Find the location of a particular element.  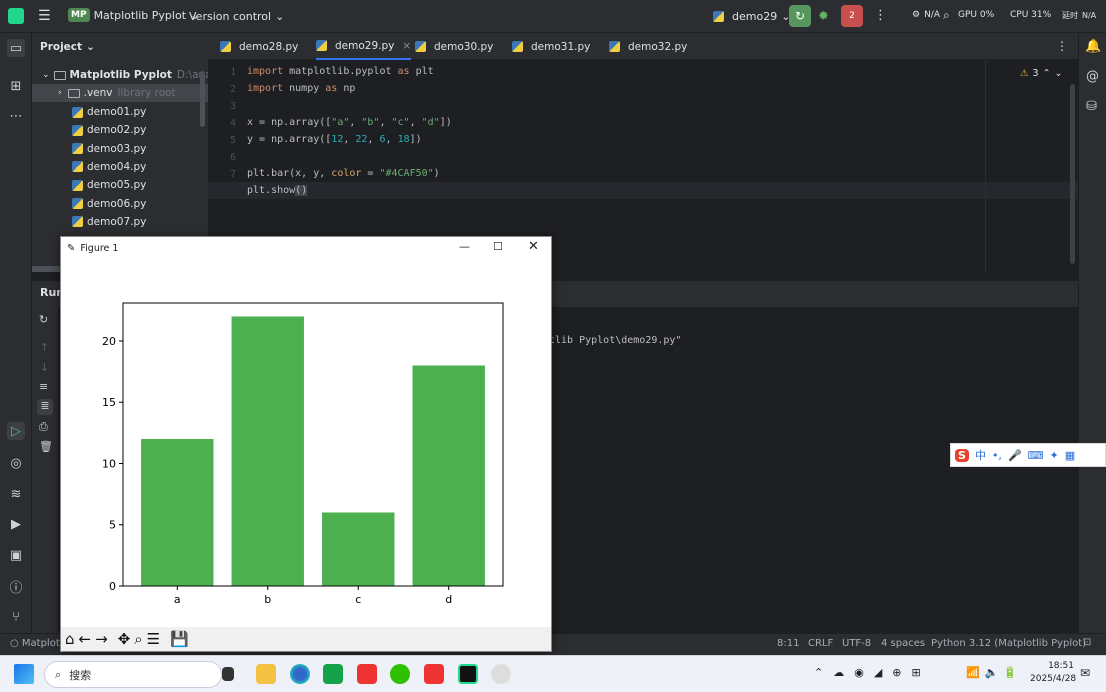

forward-icon: → is located at coordinates (101, 639).